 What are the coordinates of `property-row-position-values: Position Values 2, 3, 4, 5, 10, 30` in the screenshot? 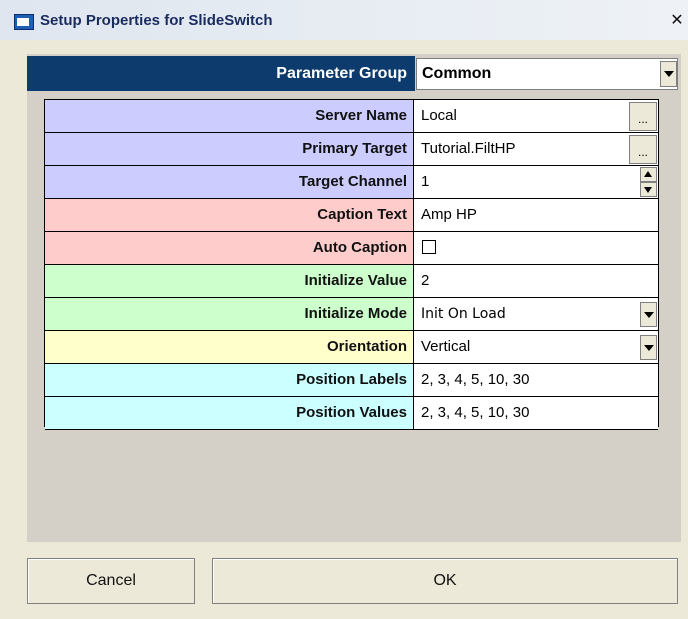 It's located at (351, 413).